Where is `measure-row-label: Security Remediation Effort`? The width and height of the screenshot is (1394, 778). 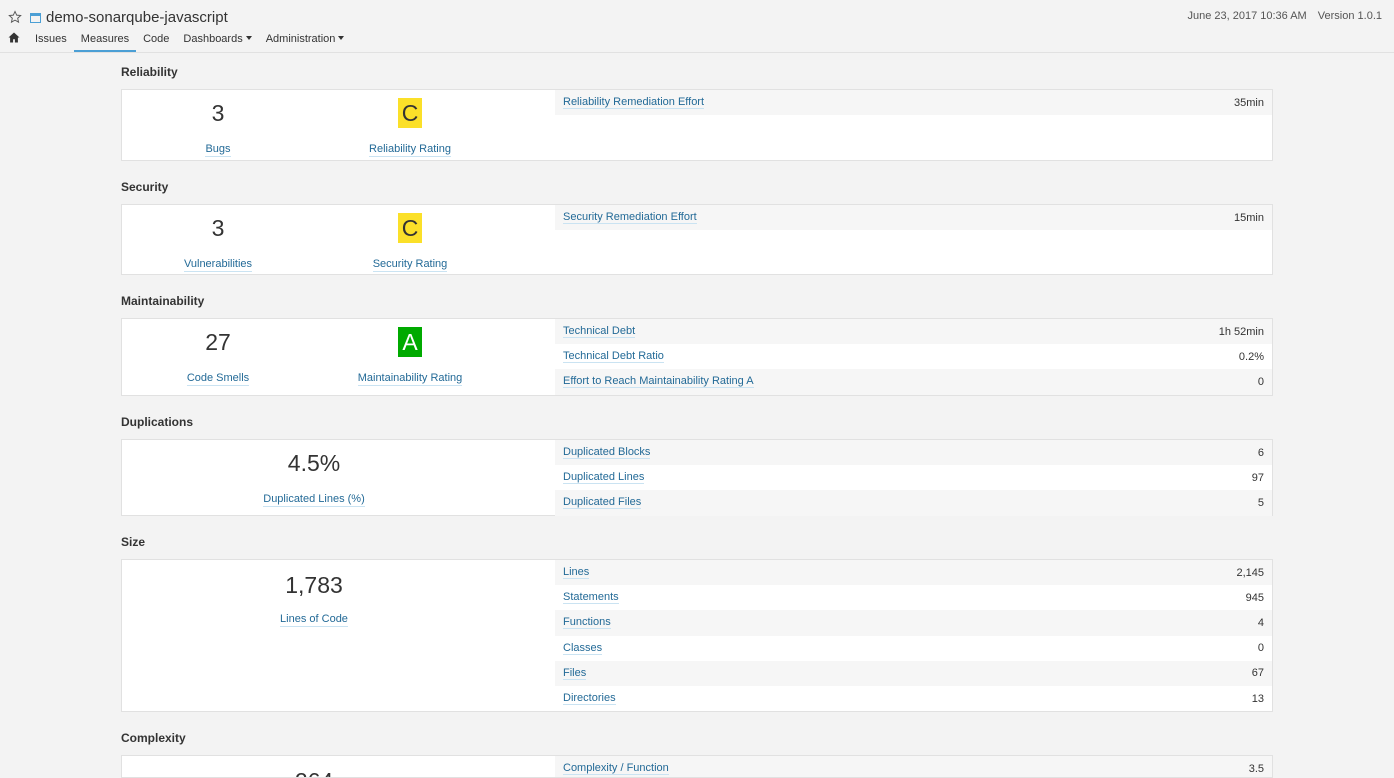 measure-row-label: Security Remediation Effort is located at coordinates (630, 218).